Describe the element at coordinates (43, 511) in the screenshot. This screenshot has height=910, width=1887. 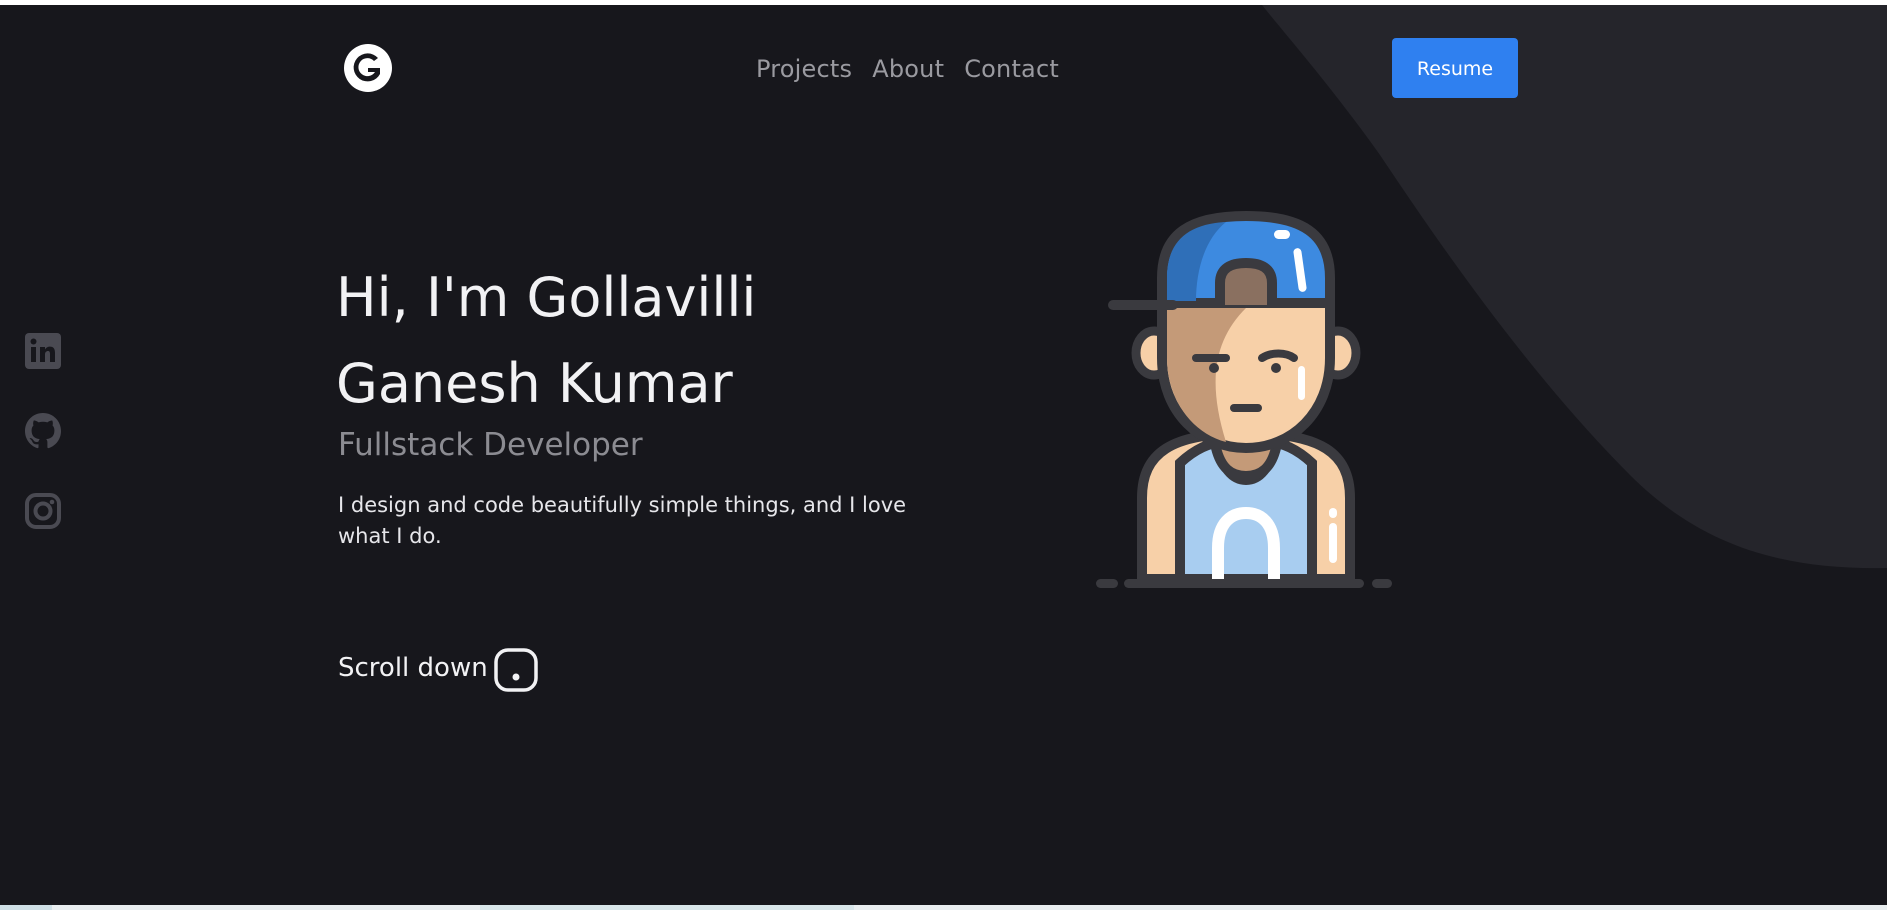
I see `instagram-icon` at that location.